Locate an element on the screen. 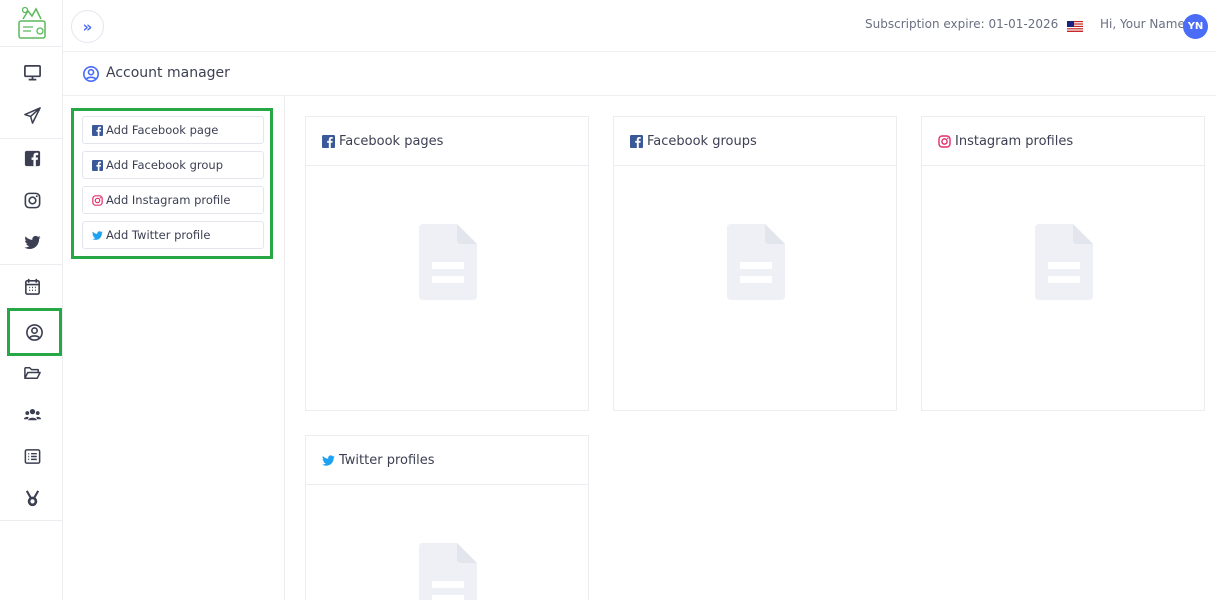 The height and width of the screenshot is (600, 1216). paper-plane-icon is located at coordinates (32, 115).